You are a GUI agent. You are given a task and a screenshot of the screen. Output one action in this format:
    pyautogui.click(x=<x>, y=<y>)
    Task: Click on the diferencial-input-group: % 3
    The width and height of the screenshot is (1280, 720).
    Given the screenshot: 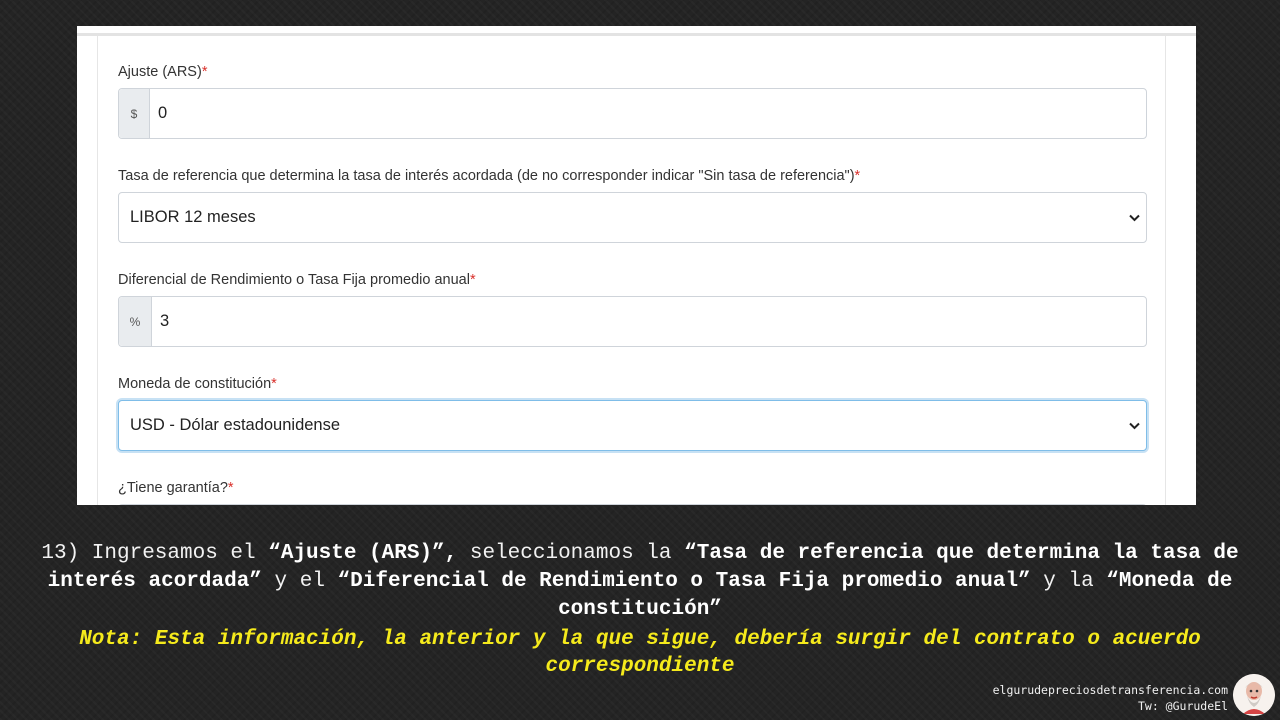 What is the action you would take?
    pyautogui.click(x=632, y=321)
    